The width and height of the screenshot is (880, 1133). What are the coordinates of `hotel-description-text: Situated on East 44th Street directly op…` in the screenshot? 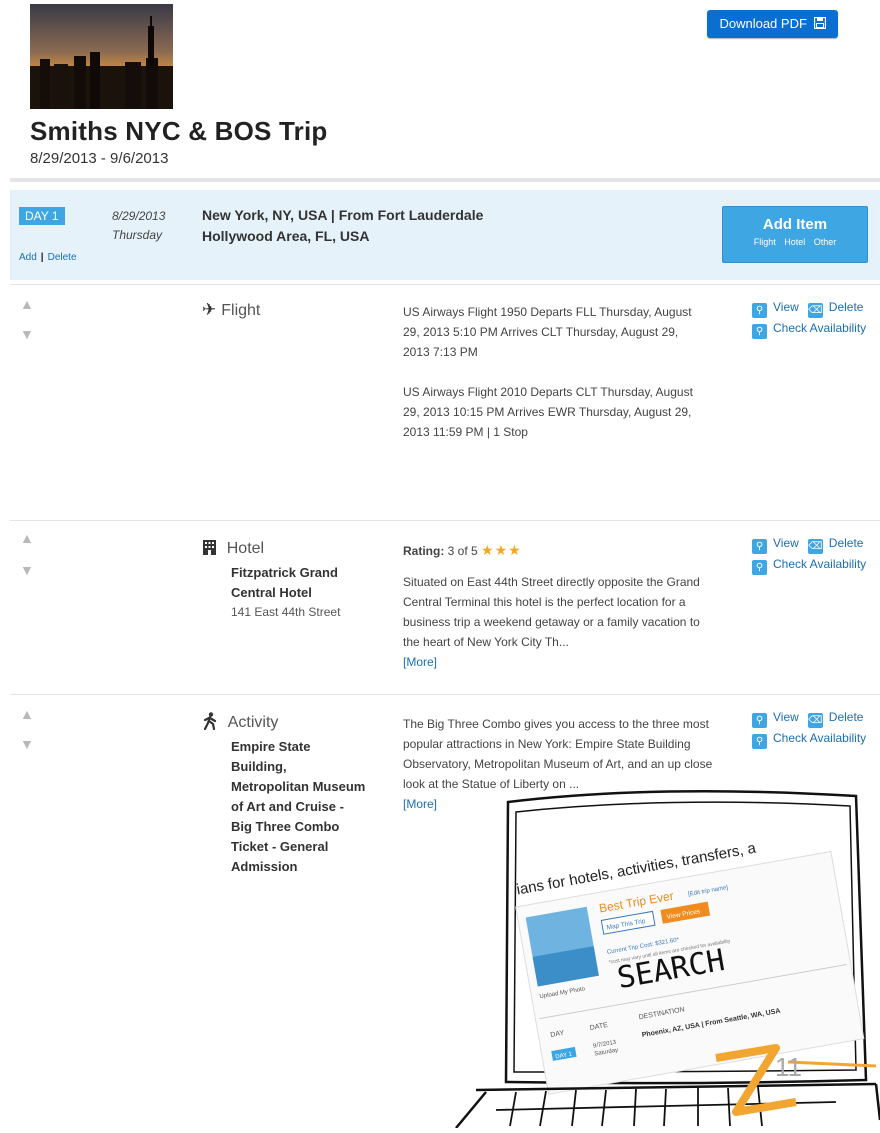 It's located at (551, 612).